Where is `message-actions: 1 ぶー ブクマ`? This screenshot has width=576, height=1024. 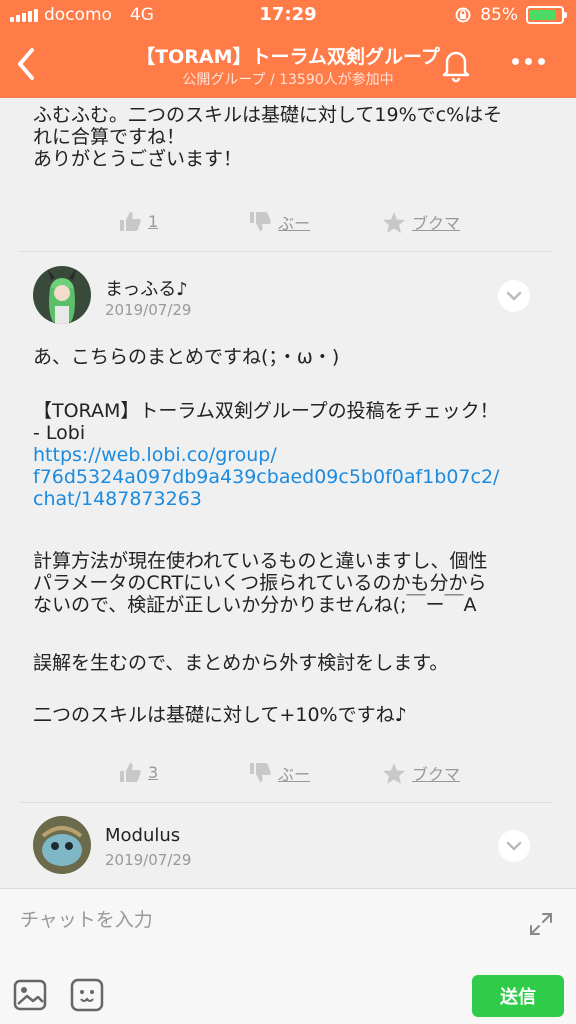 message-actions: 1 ぶー ブクマ is located at coordinates (288, 221).